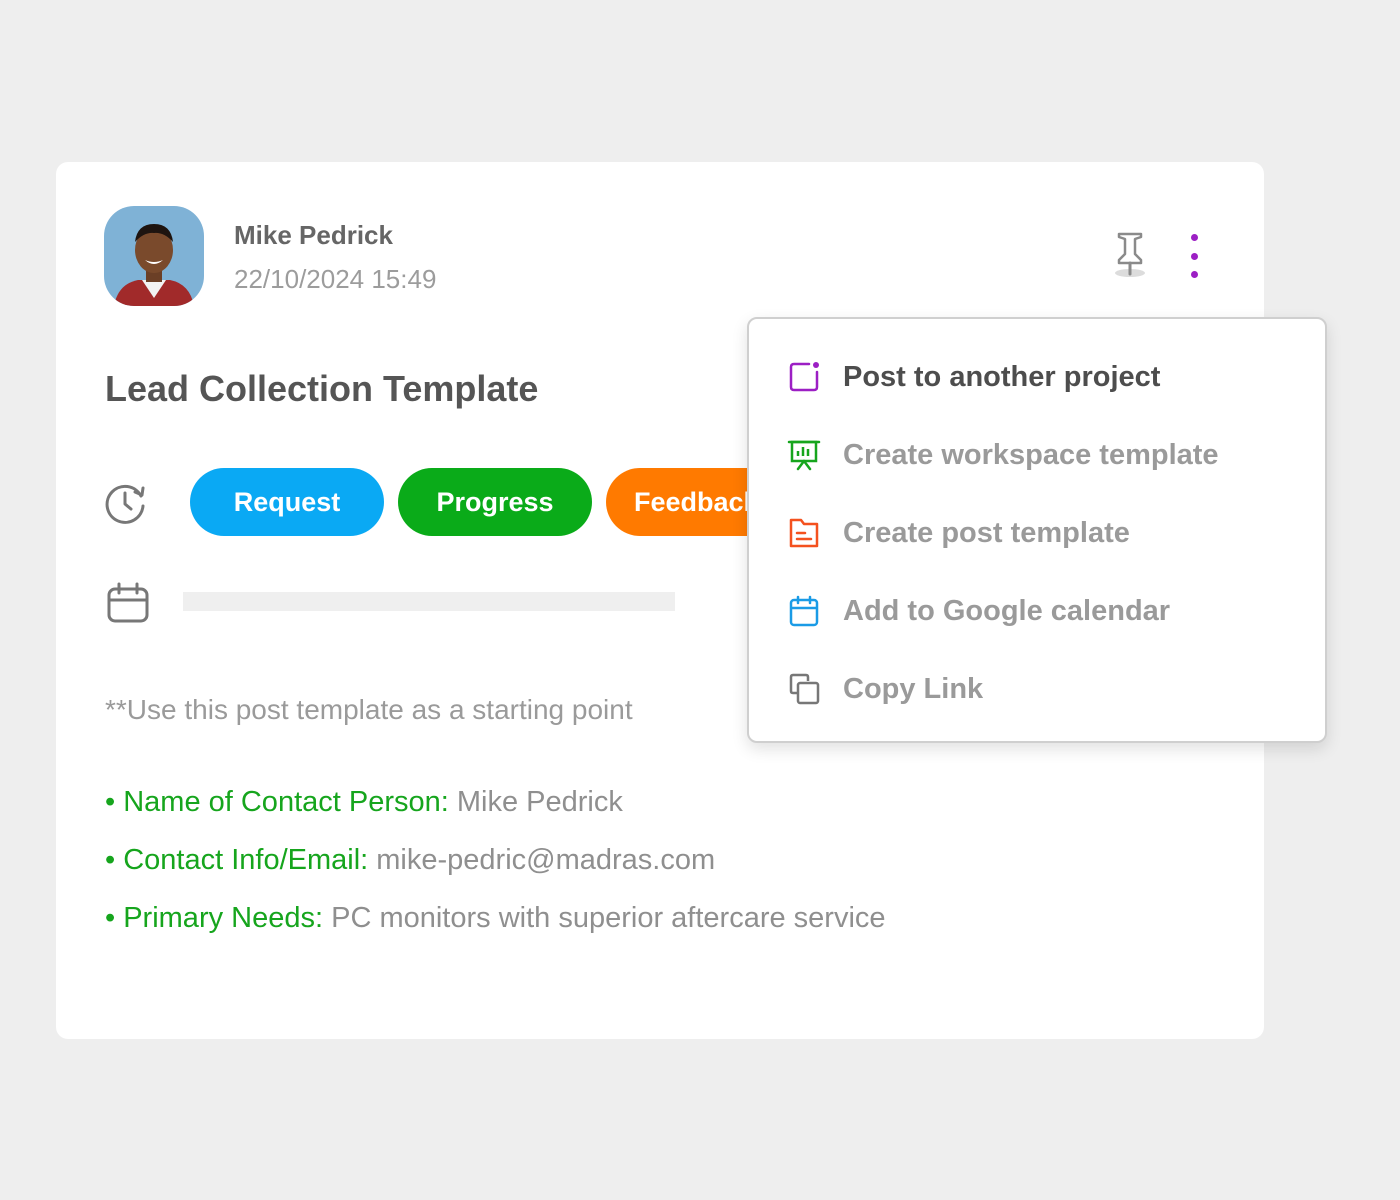 This screenshot has width=1400, height=1200. Describe the element at coordinates (1130, 255) in the screenshot. I see `pin-icon` at that location.